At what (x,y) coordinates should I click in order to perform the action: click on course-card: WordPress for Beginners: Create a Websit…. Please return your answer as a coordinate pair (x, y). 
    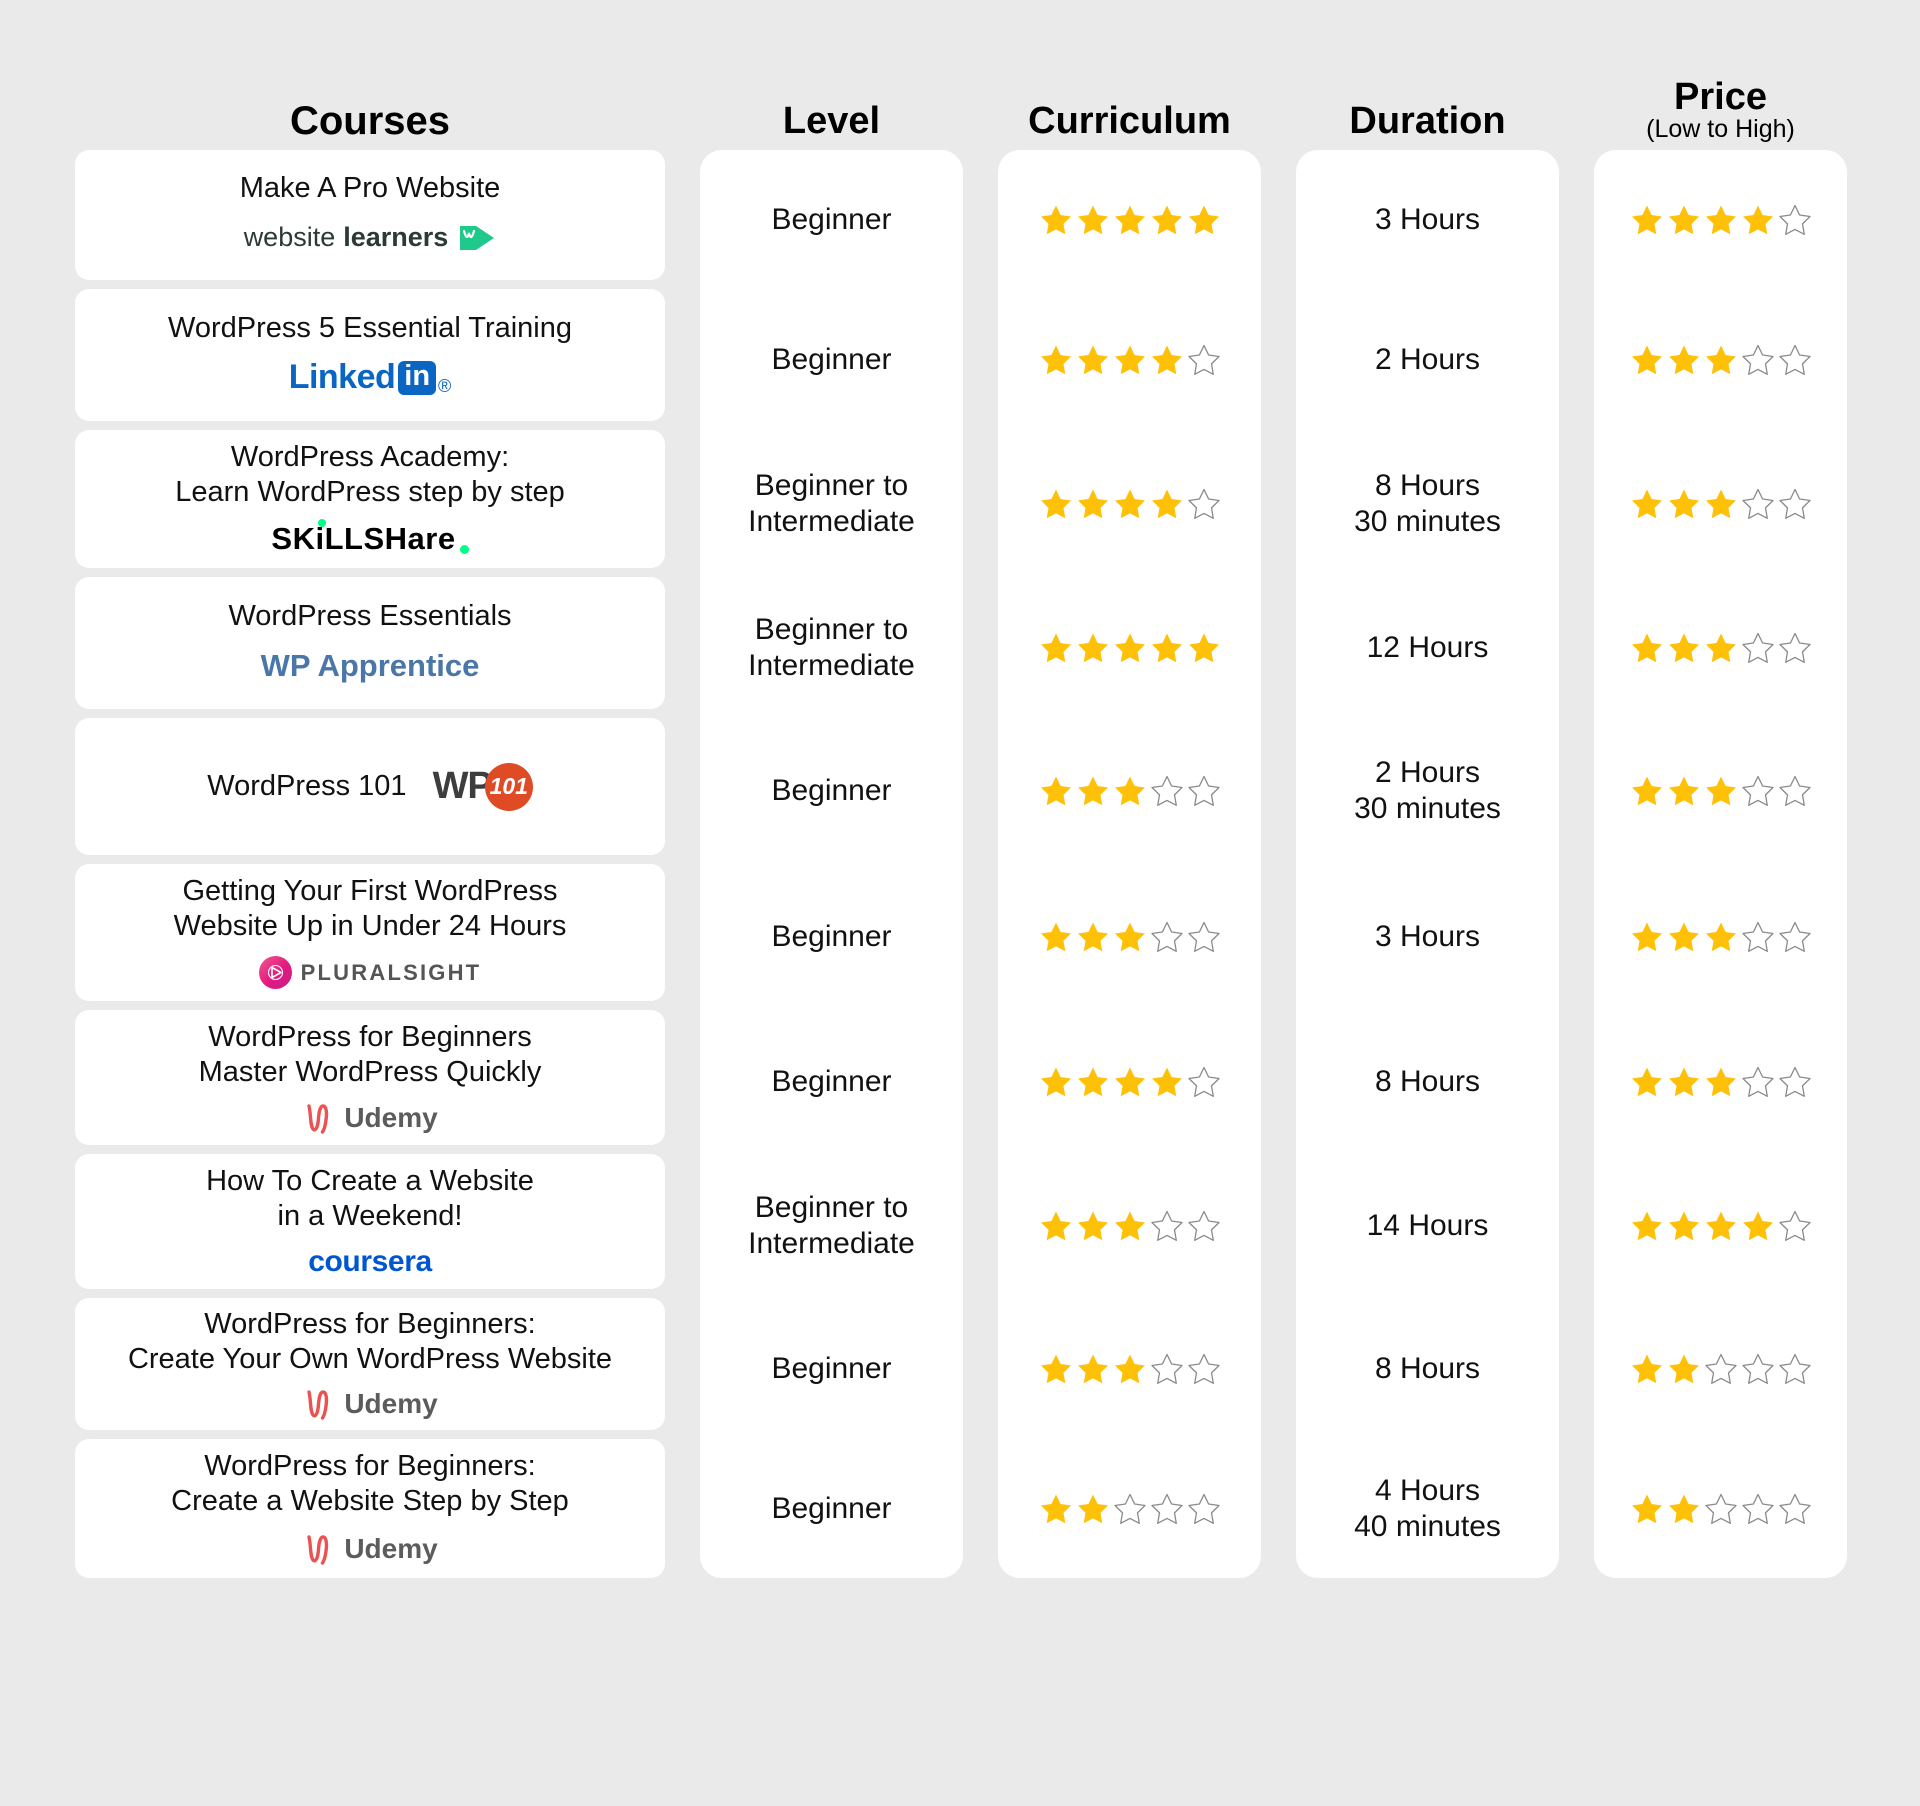
    Looking at the image, I should click on (370, 1508).